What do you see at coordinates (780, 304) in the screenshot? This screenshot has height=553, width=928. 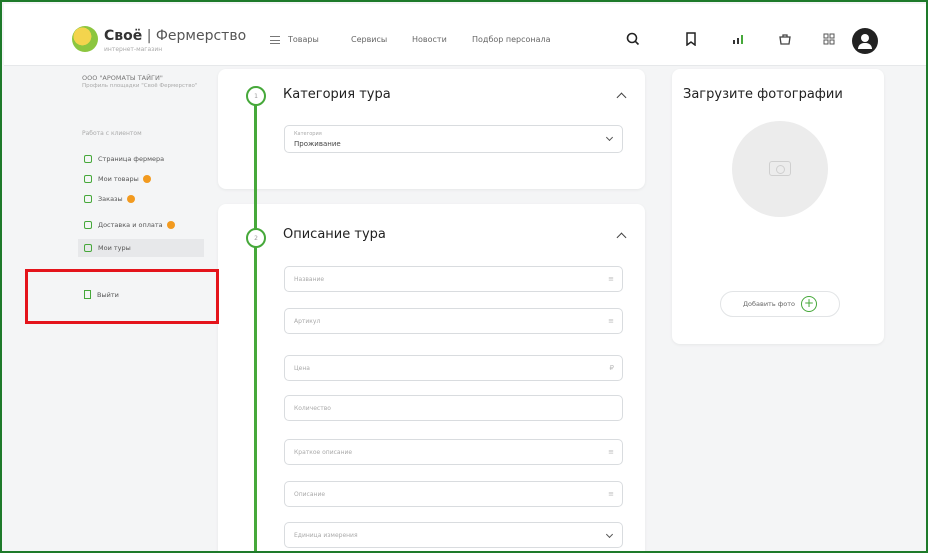 I see `add-photo-button: Добавить фото +` at bounding box center [780, 304].